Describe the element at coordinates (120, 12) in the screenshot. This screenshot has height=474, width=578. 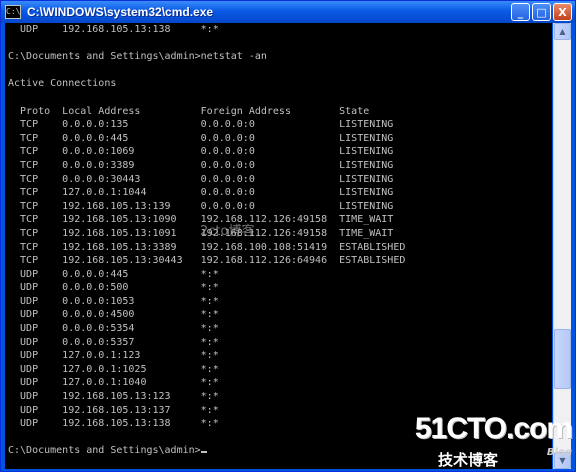
I see `window-title: C:\WINDOWS\system32\cmd.exe` at that location.